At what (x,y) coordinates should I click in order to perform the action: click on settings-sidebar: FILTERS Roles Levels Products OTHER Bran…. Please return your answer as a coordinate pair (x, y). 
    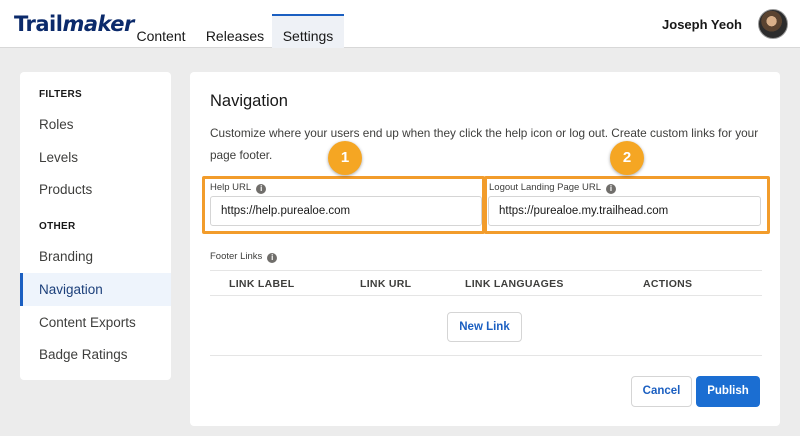
    Looking at the image, I should click on (95, 226).